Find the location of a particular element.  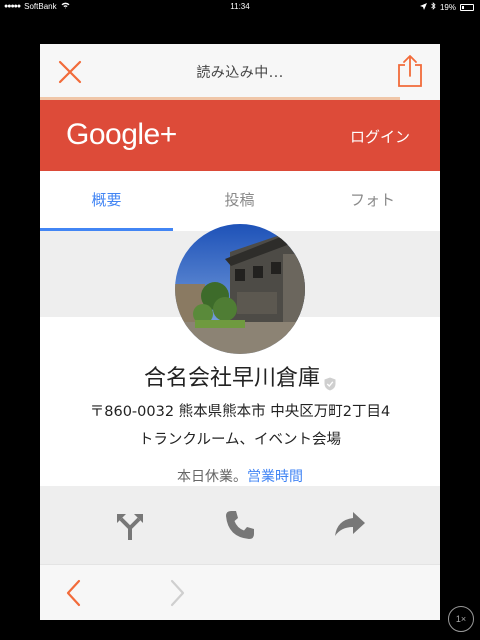

status-time: 11:34 is located at coordinates (240, 6).